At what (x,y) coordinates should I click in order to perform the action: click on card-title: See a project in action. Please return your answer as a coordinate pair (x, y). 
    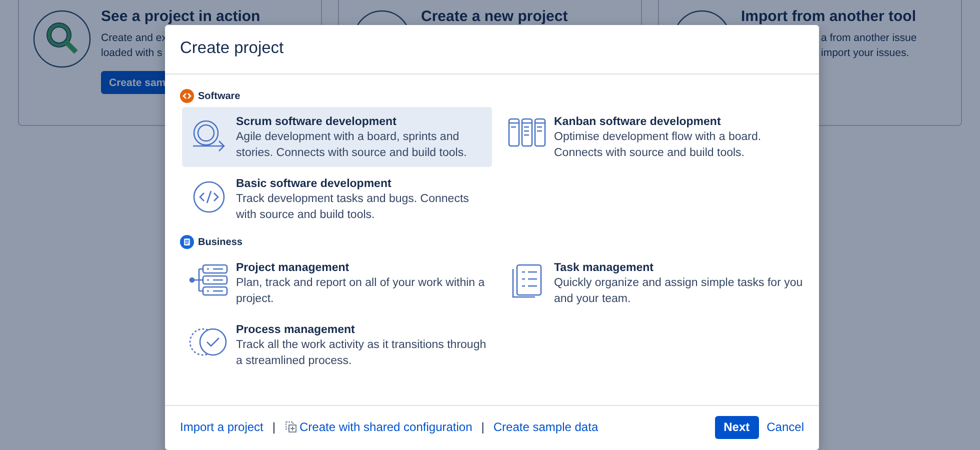
    Looking at the image, I should click on (180, 16).